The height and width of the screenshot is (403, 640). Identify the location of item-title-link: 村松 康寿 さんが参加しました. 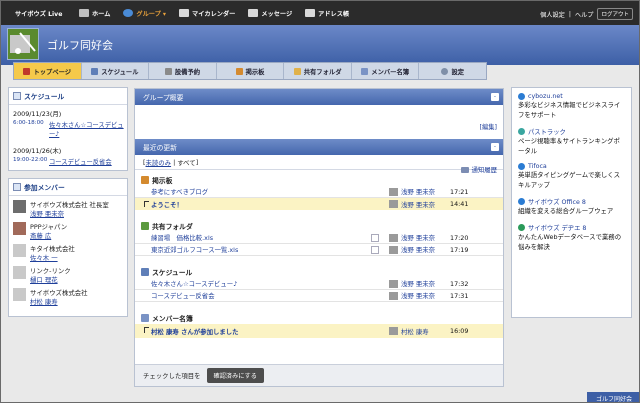
(195, 331).